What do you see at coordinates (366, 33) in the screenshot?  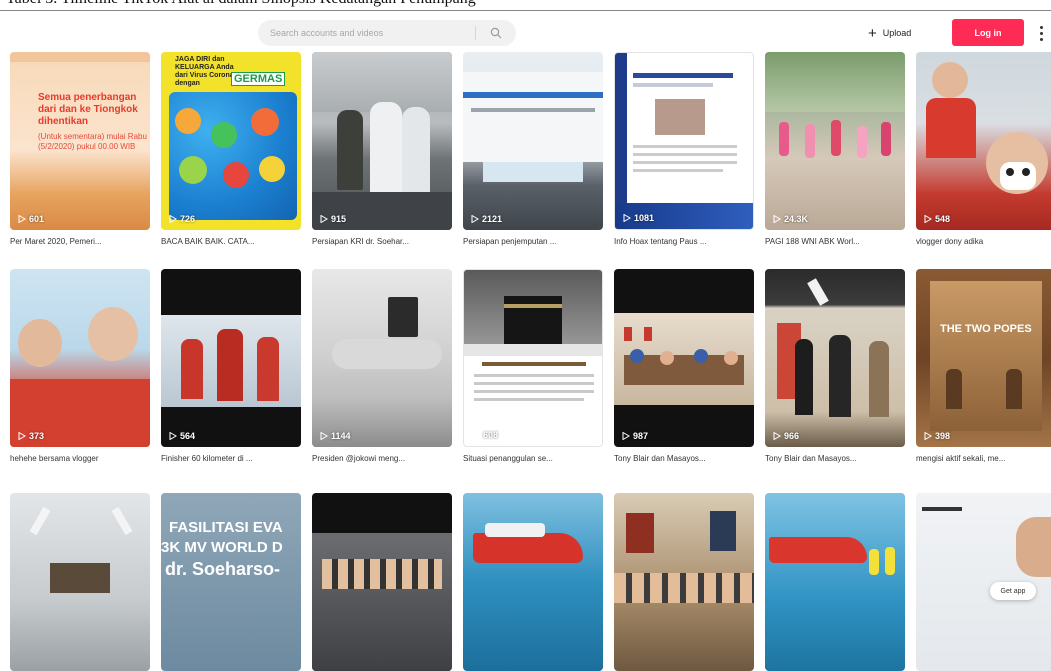 I see `search-input` at bounding box center [366, 33].